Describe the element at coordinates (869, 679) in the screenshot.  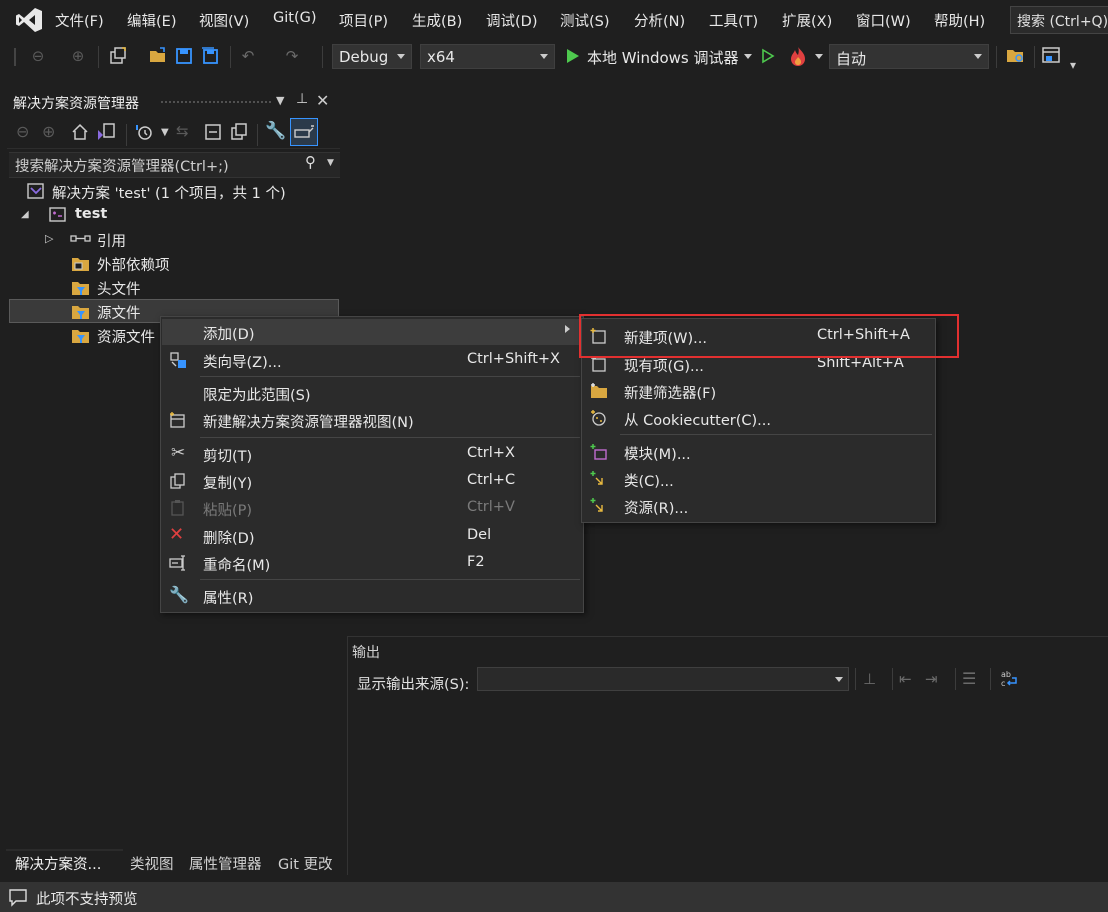
I see `go-to-line-icon: ⊥` at that location.